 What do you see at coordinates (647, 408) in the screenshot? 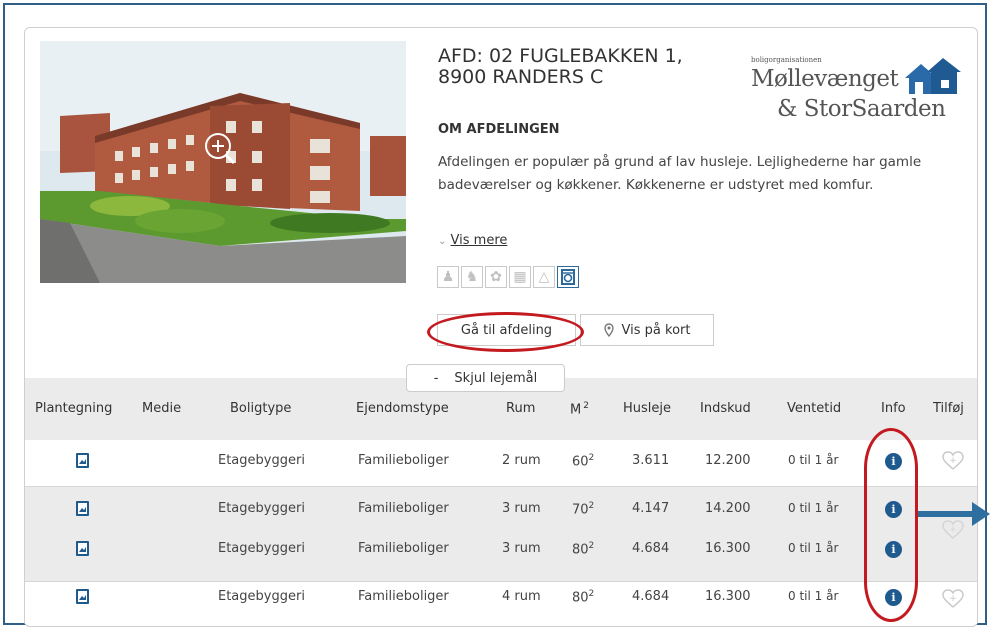
I see `col-header-husleje: Husleje` at bounding box center [647, 408].